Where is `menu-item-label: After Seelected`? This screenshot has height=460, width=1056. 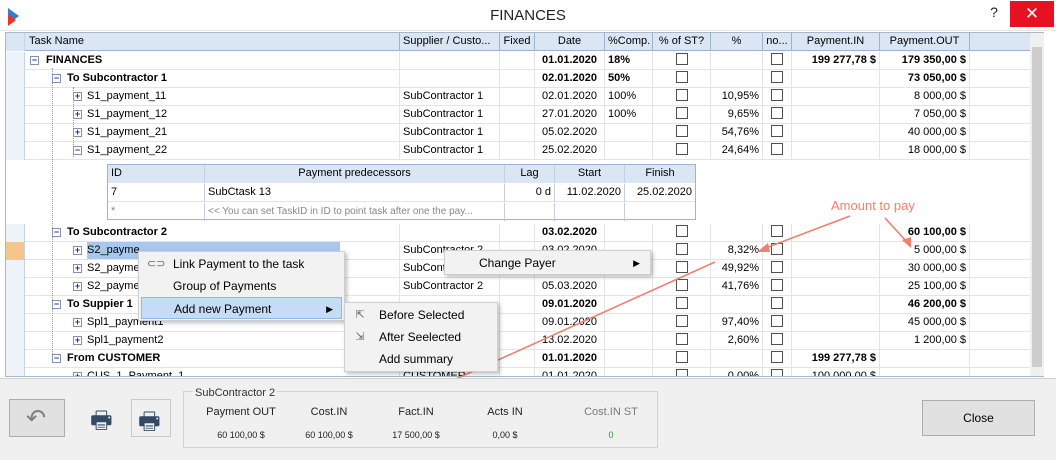
menu-item-label: After Seelected is located at coordinates (420, 337).